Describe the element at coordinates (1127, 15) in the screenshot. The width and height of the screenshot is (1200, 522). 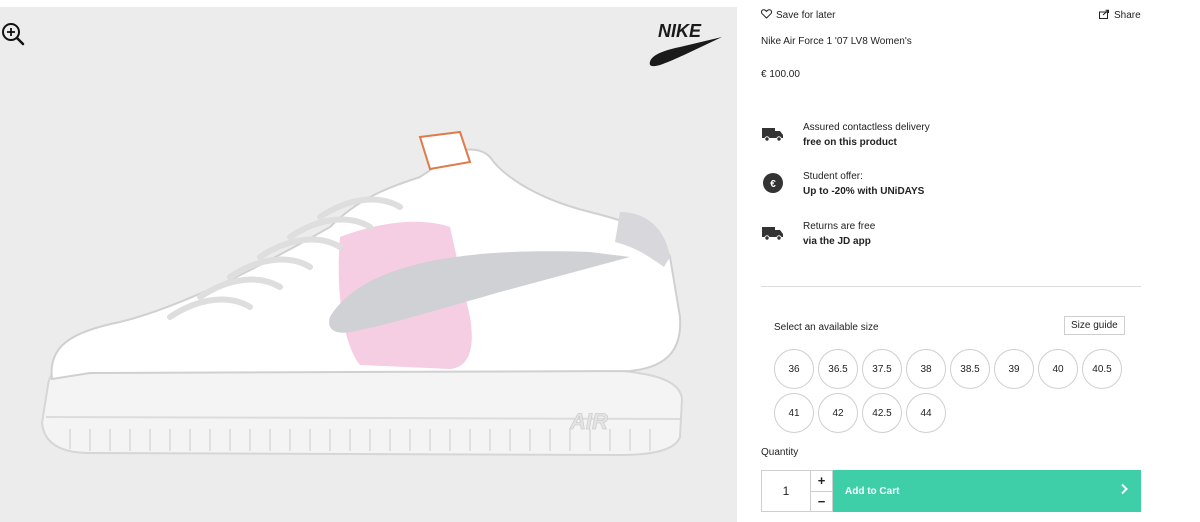
I see `share-label: Share` at that location.